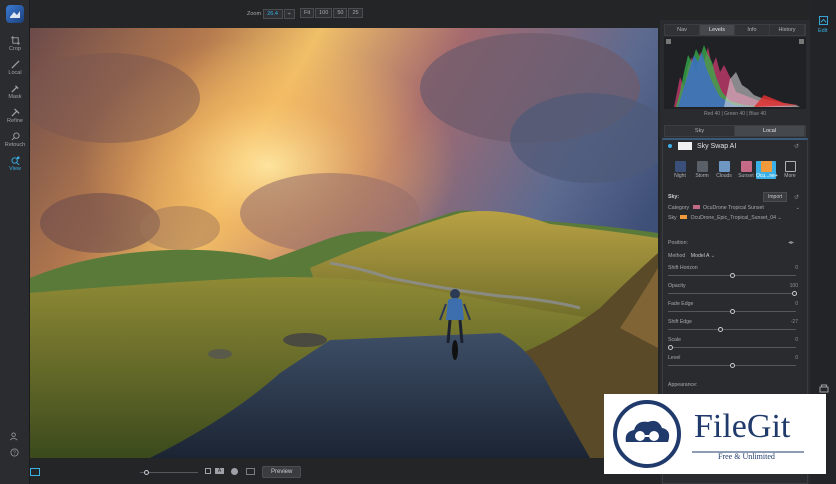  I want to click on mode-tabs: Sky Local, so click(735, 131).